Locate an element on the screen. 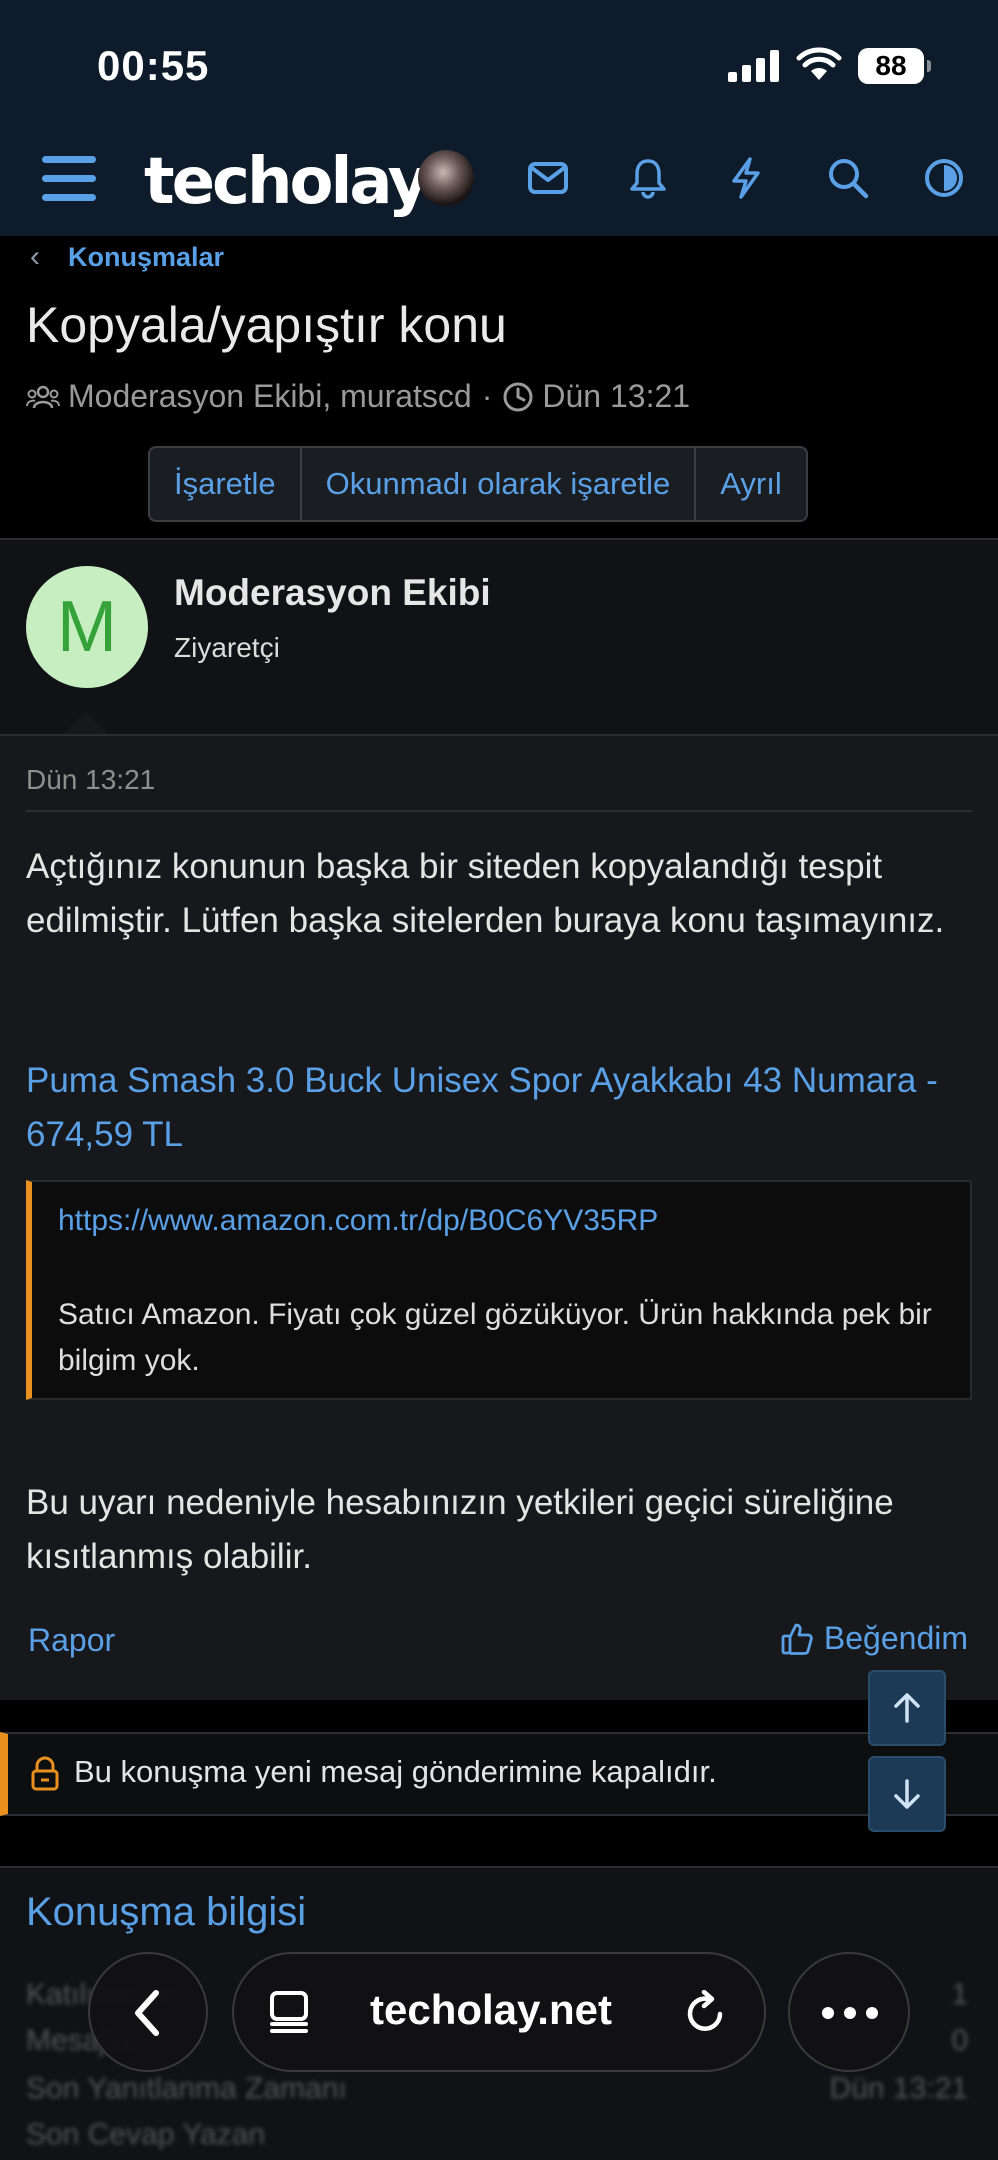 The height and width of the screenshot is (2160, 998). arrow-up-icon is located at coordinates (907, 1708).